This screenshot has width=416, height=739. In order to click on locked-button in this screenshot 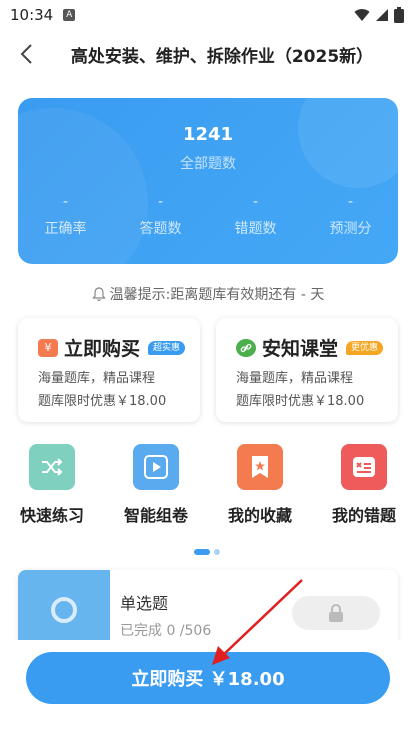, I will do `click(336, 613)`.